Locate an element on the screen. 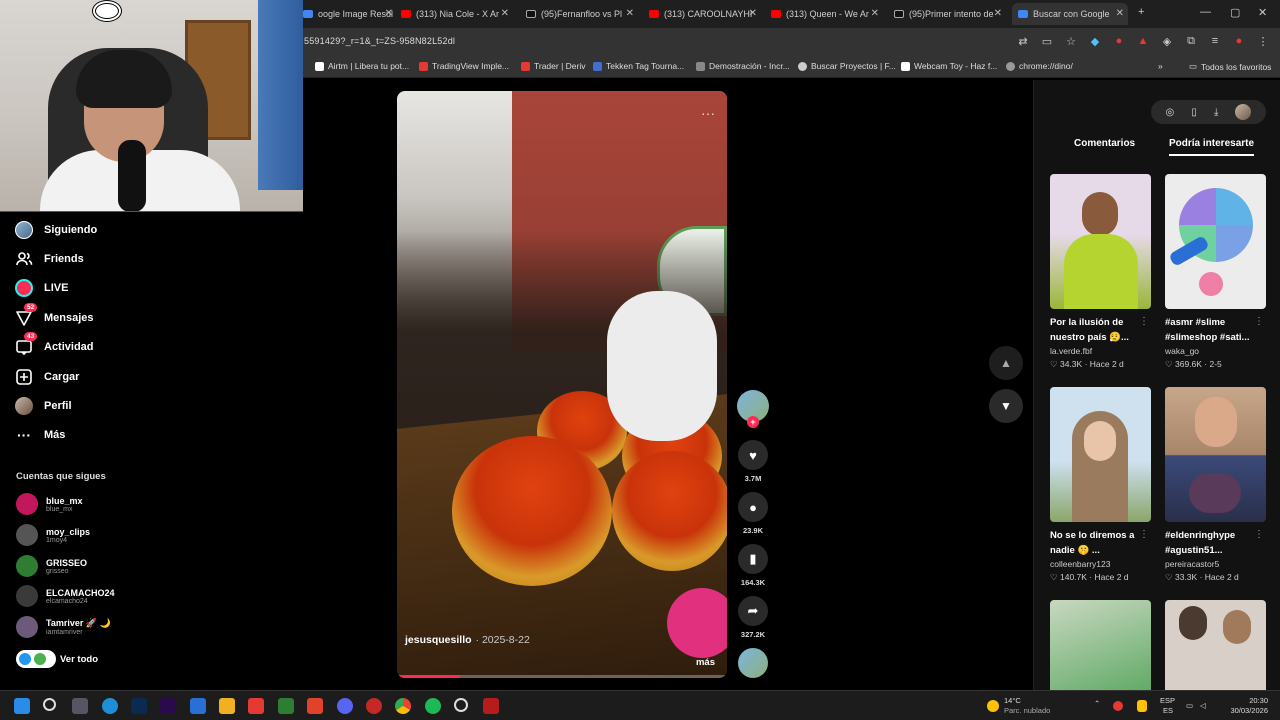  see-all-link: Ver todo is located at coordinates (57, 659).